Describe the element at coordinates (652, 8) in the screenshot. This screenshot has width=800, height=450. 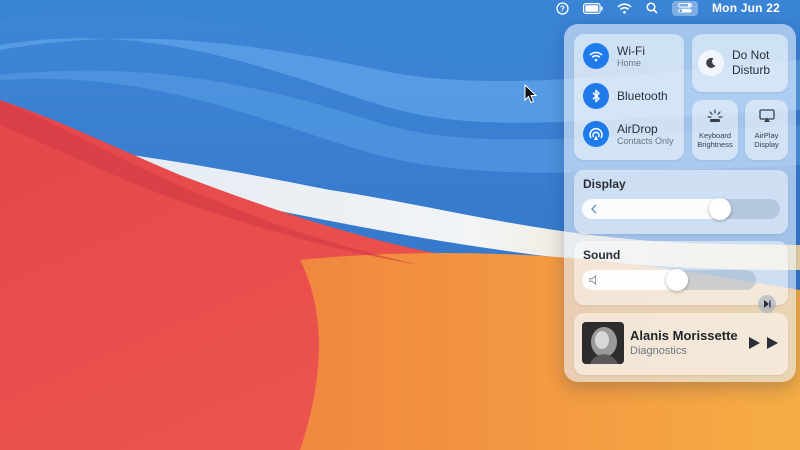
I see `search-icon` at that location.